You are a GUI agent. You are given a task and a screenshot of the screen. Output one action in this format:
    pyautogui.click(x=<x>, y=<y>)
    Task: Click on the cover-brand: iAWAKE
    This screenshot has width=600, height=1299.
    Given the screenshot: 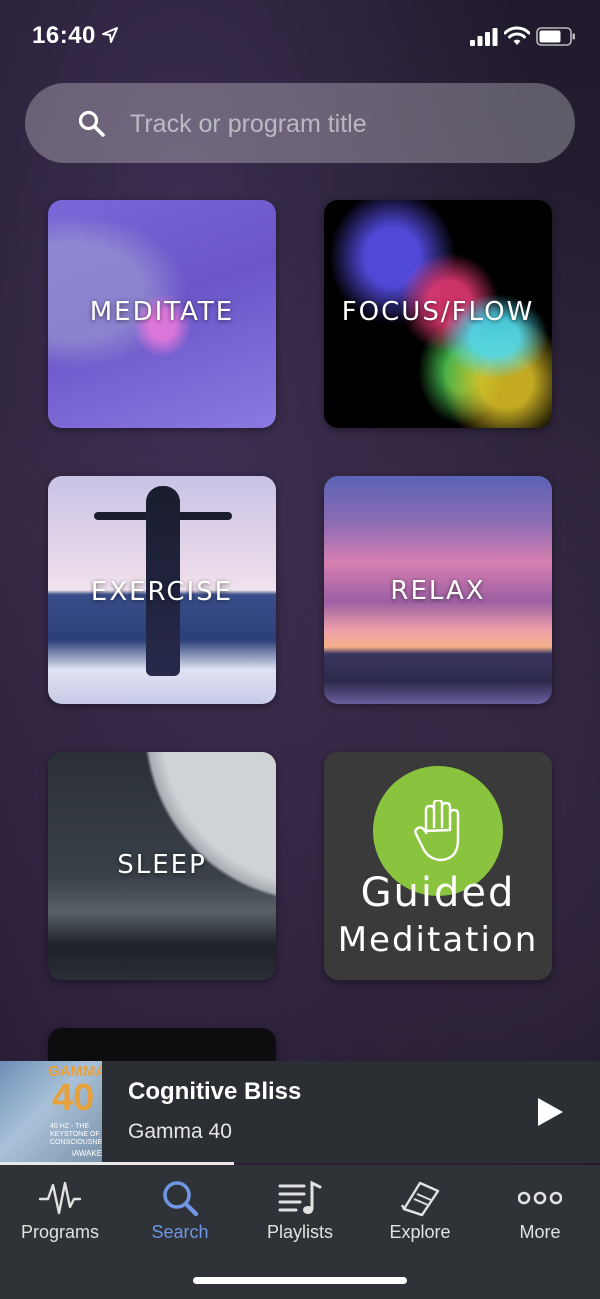 What is the action you would take?
    pyautogui.click(x=87, y=1153)
    